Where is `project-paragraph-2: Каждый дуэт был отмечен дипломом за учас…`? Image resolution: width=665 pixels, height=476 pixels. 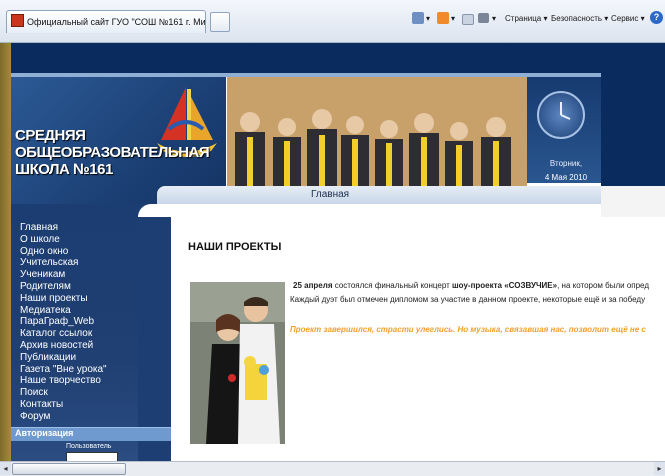 project-paragraph-2: Каждый дуэт был отмечен дипломом за учас… is located at coordinates (468, 299).